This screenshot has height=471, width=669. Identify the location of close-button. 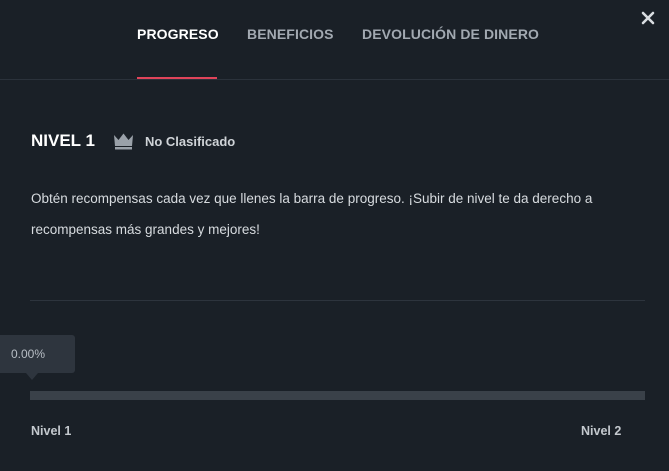
(648, 18).